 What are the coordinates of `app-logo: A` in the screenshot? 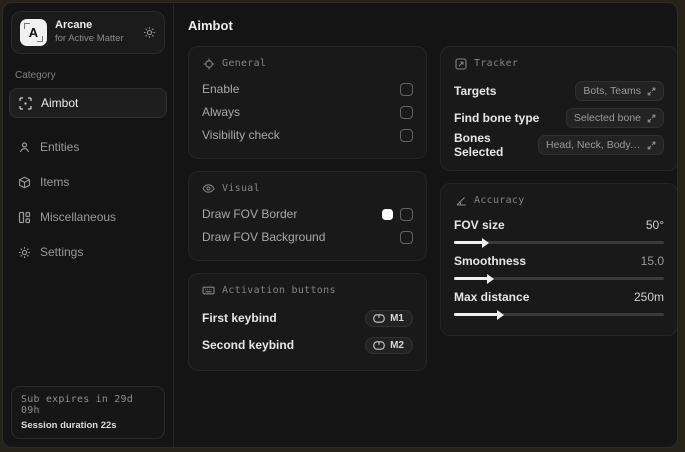 It's located at (33, 32).